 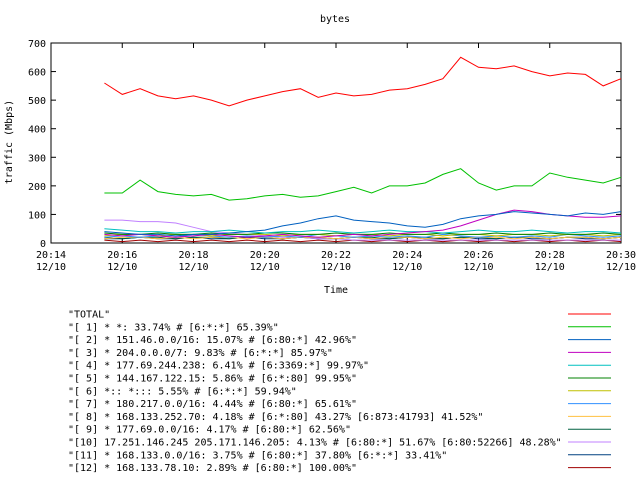 I want to click on x-tick-time-label: 20:14, so click(x=51, y=255).